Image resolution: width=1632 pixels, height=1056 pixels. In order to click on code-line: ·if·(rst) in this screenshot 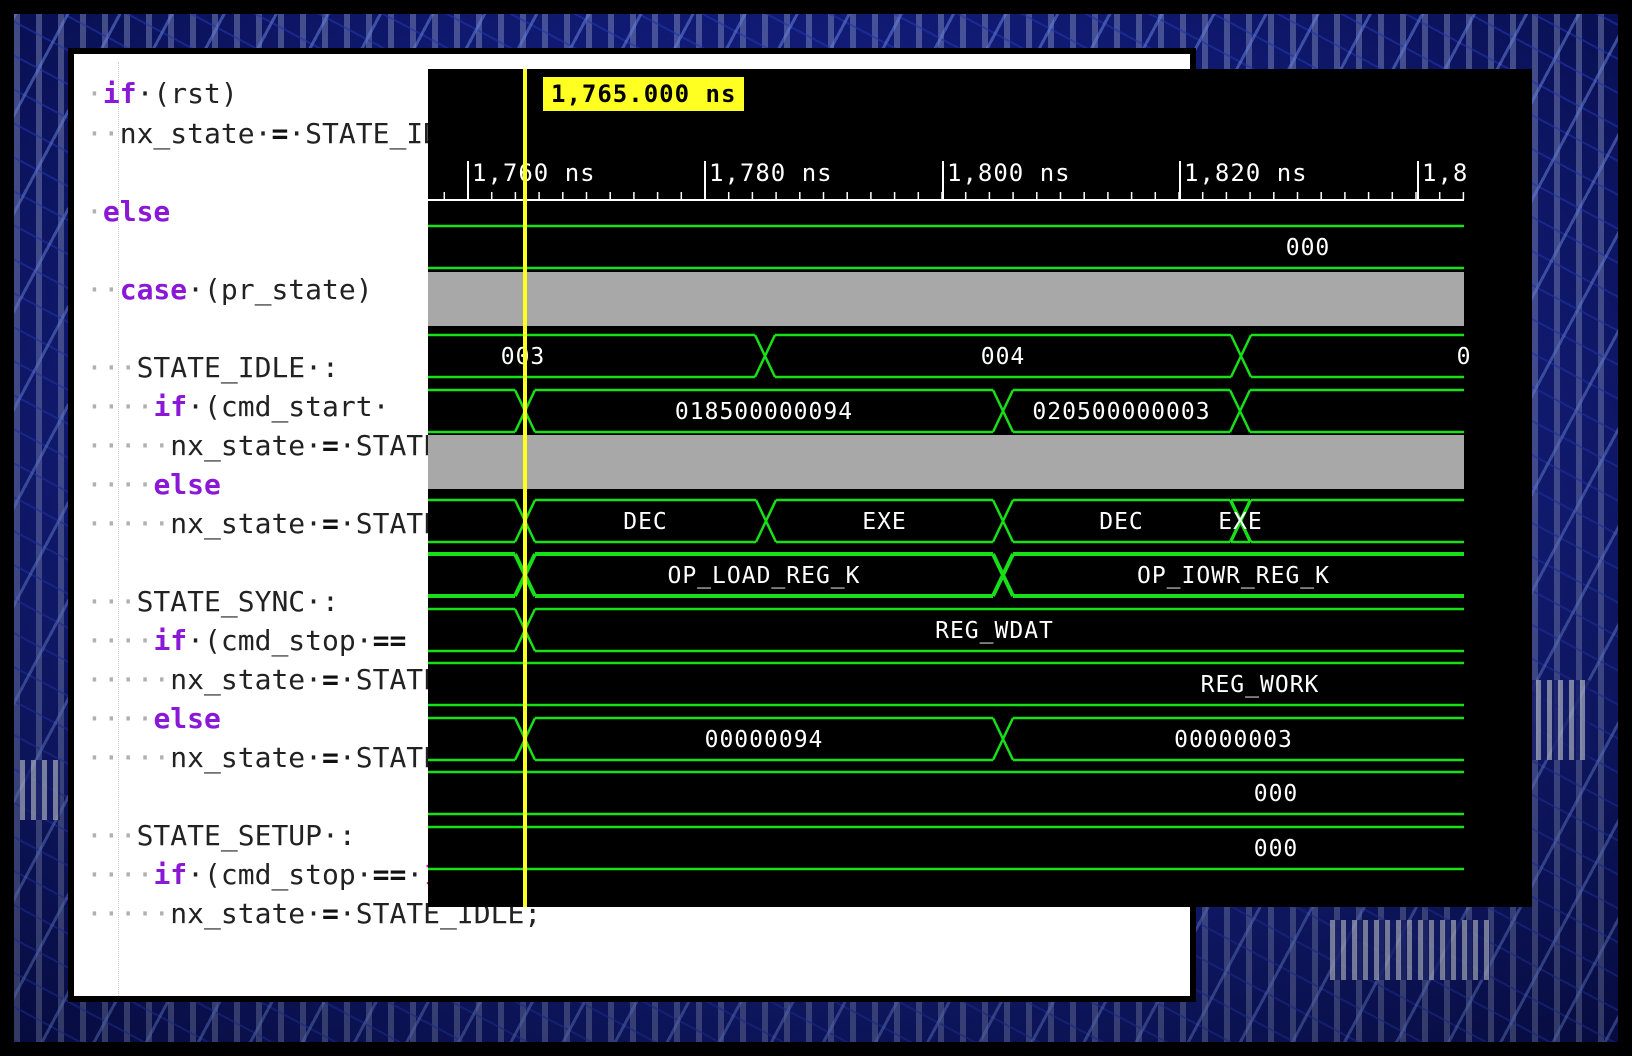, I will do `click(162, 94)`.